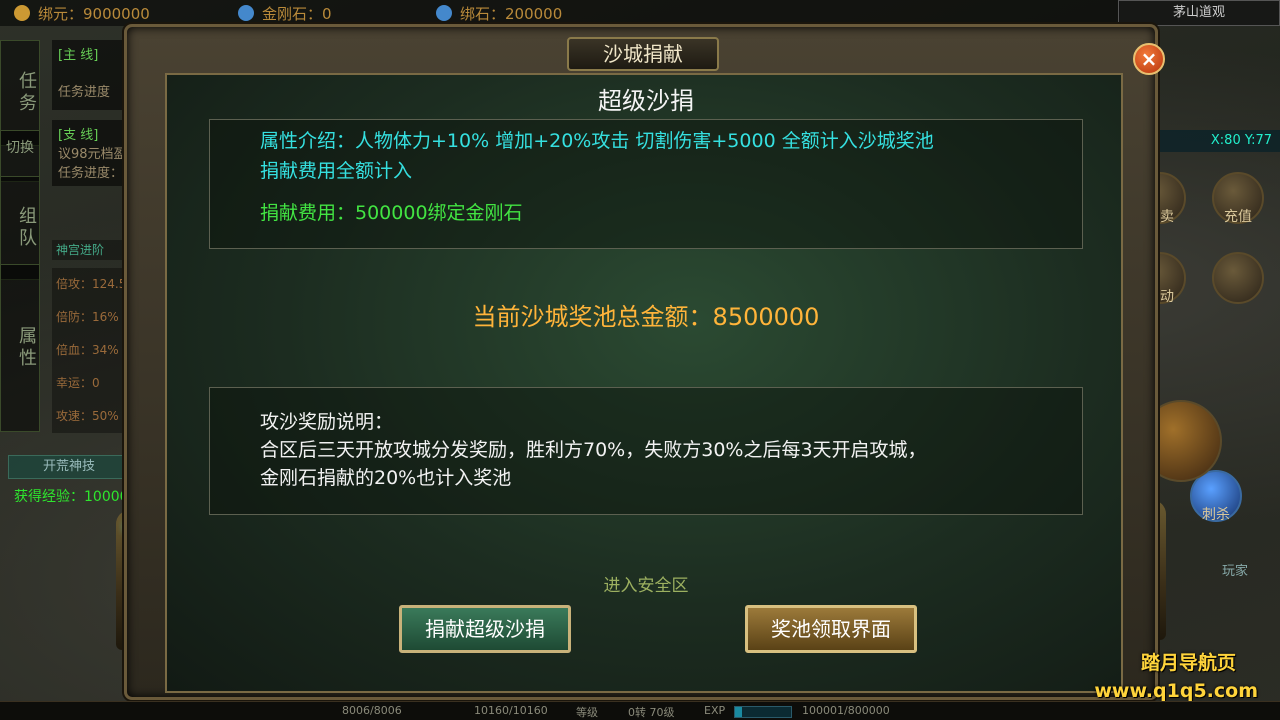 The height and width of the screenshot is (720, 1280). Describe the element at coordinates (327, 422) in the screenshot. I see `reward-title: 攻沙奖励说明：` at that location.